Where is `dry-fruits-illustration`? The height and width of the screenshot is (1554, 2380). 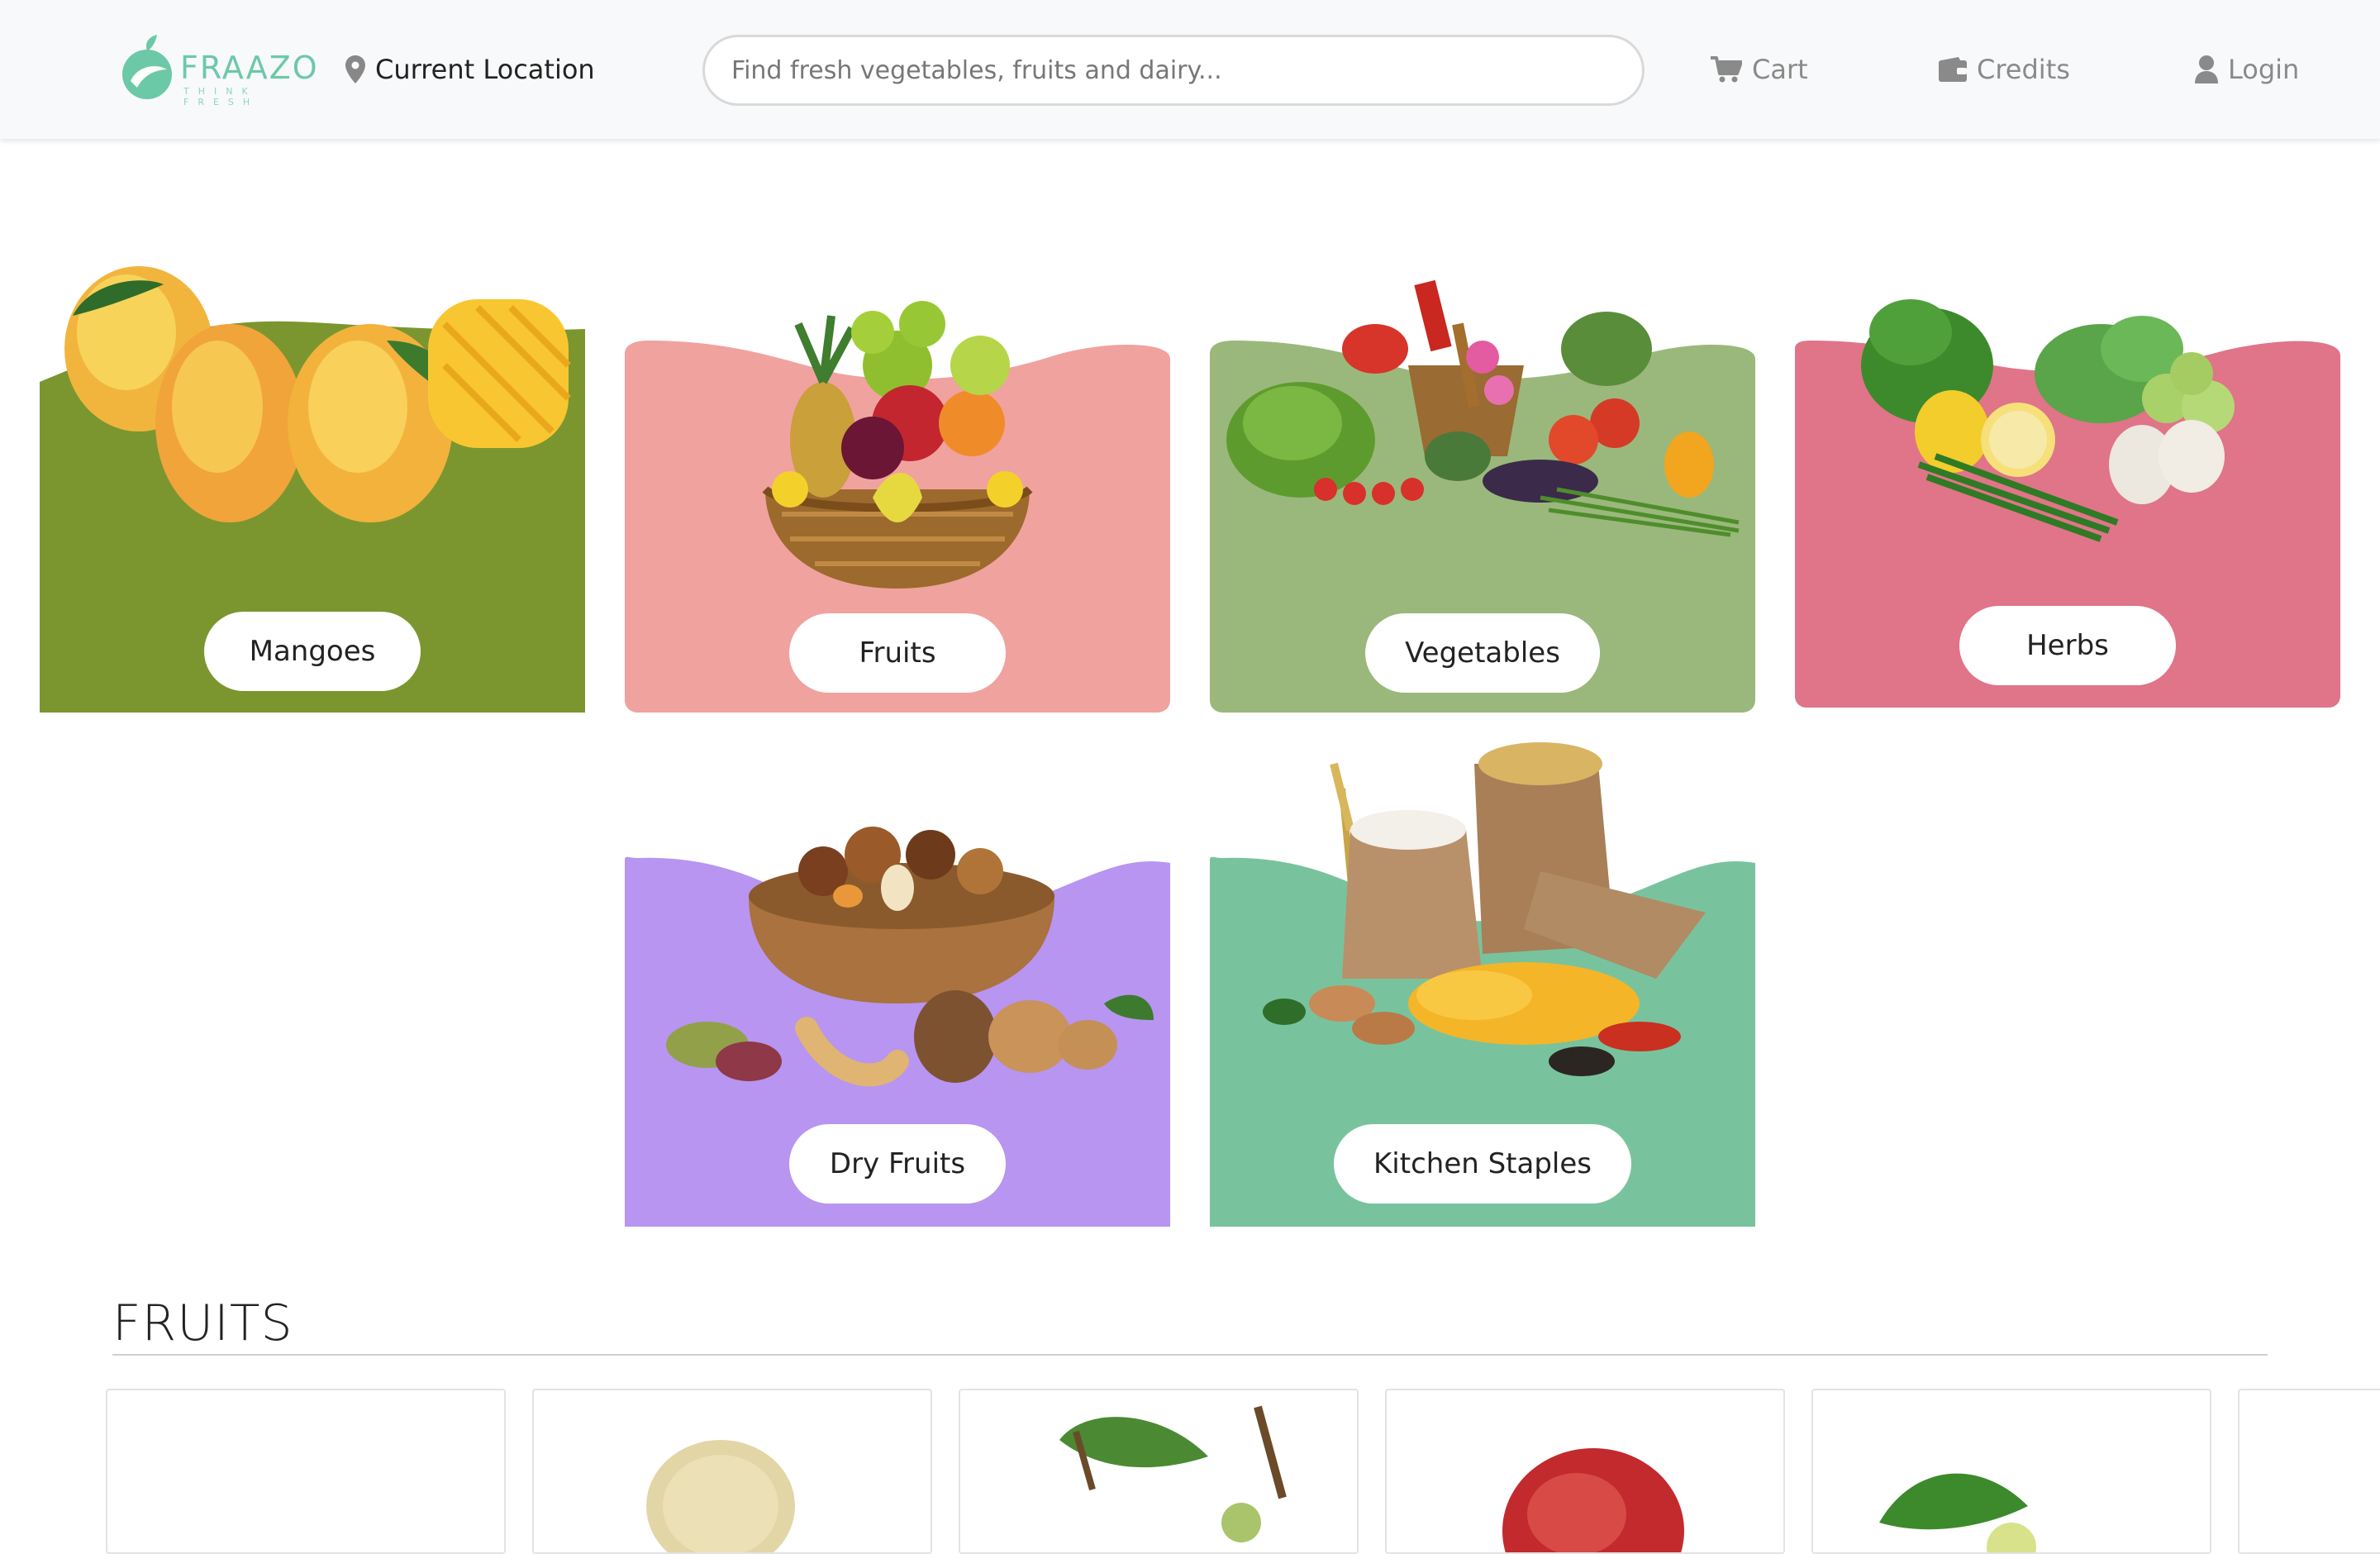
dry-fruits-illustration is located at coordinates (910, 957).